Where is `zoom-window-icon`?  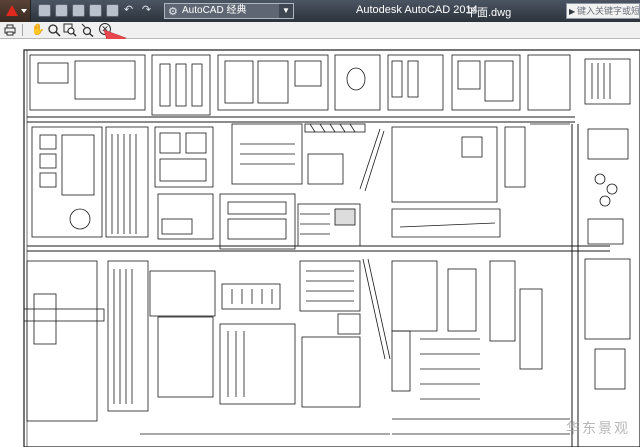 zoom-window-icon is located at coordinates (70, 30).